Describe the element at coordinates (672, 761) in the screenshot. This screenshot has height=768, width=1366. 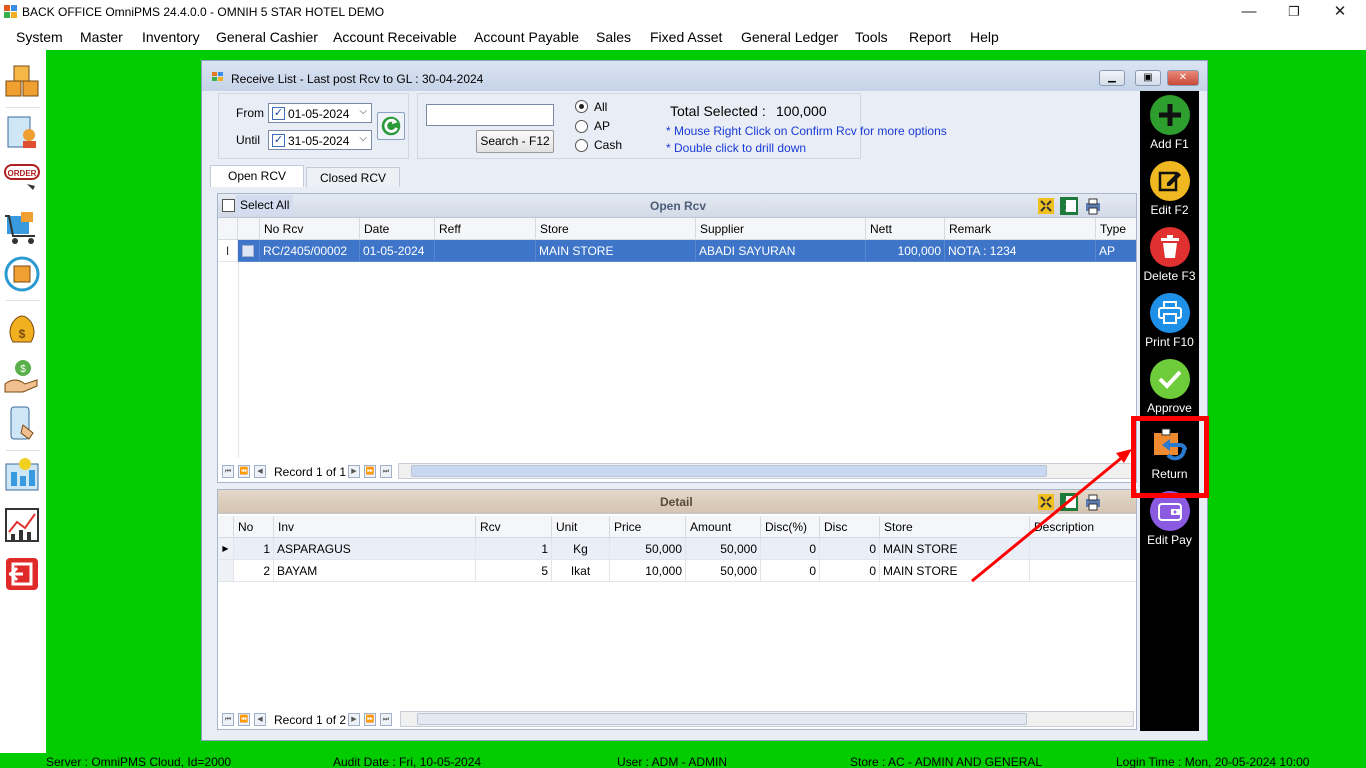
I see `status-user: User : ADM - ADMIN` at that location.